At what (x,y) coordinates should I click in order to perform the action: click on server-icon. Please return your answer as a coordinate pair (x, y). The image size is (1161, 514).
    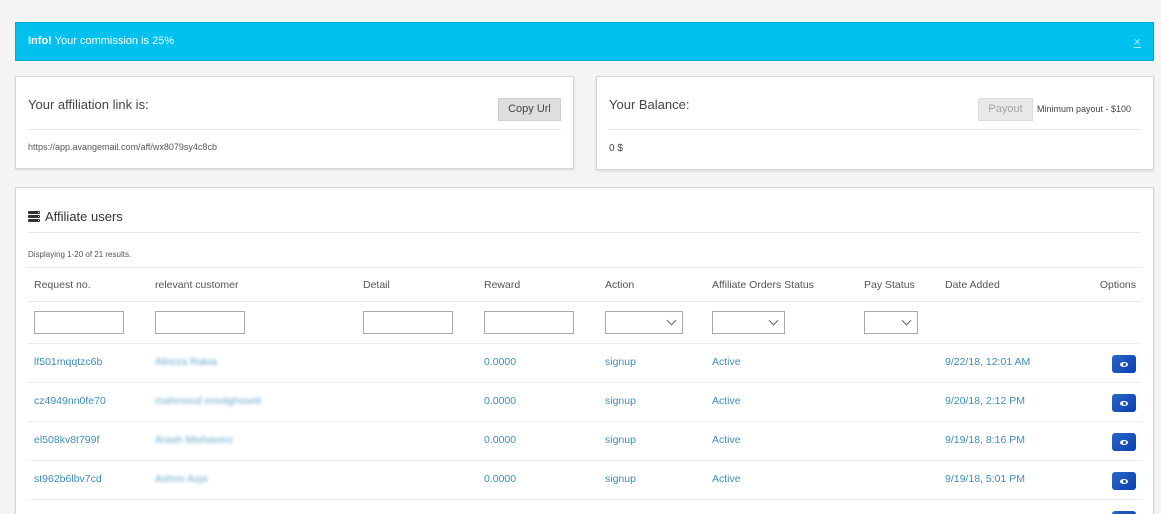
    Looking at the image, I should click on (34, 216).